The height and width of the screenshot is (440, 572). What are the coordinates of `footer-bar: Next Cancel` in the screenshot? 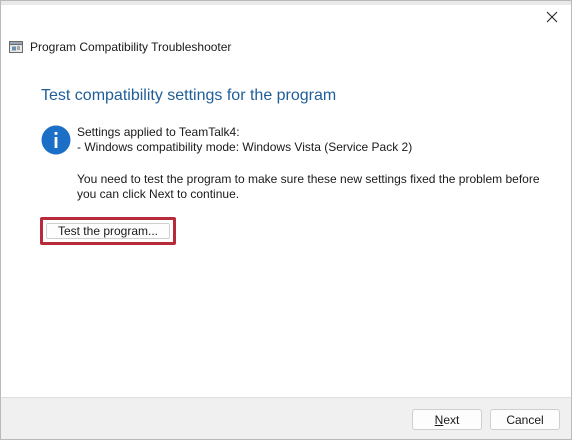 It's located at (286, 418).